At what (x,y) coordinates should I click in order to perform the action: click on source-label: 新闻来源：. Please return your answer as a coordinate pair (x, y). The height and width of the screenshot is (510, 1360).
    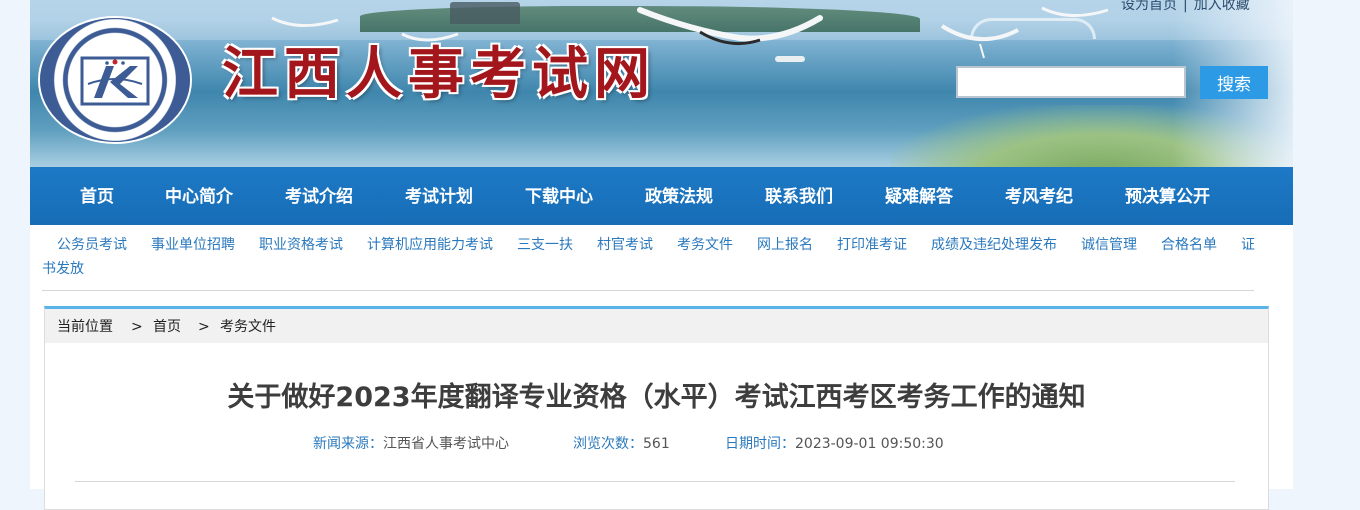
    Looking at the image, I should click on (348, 444).